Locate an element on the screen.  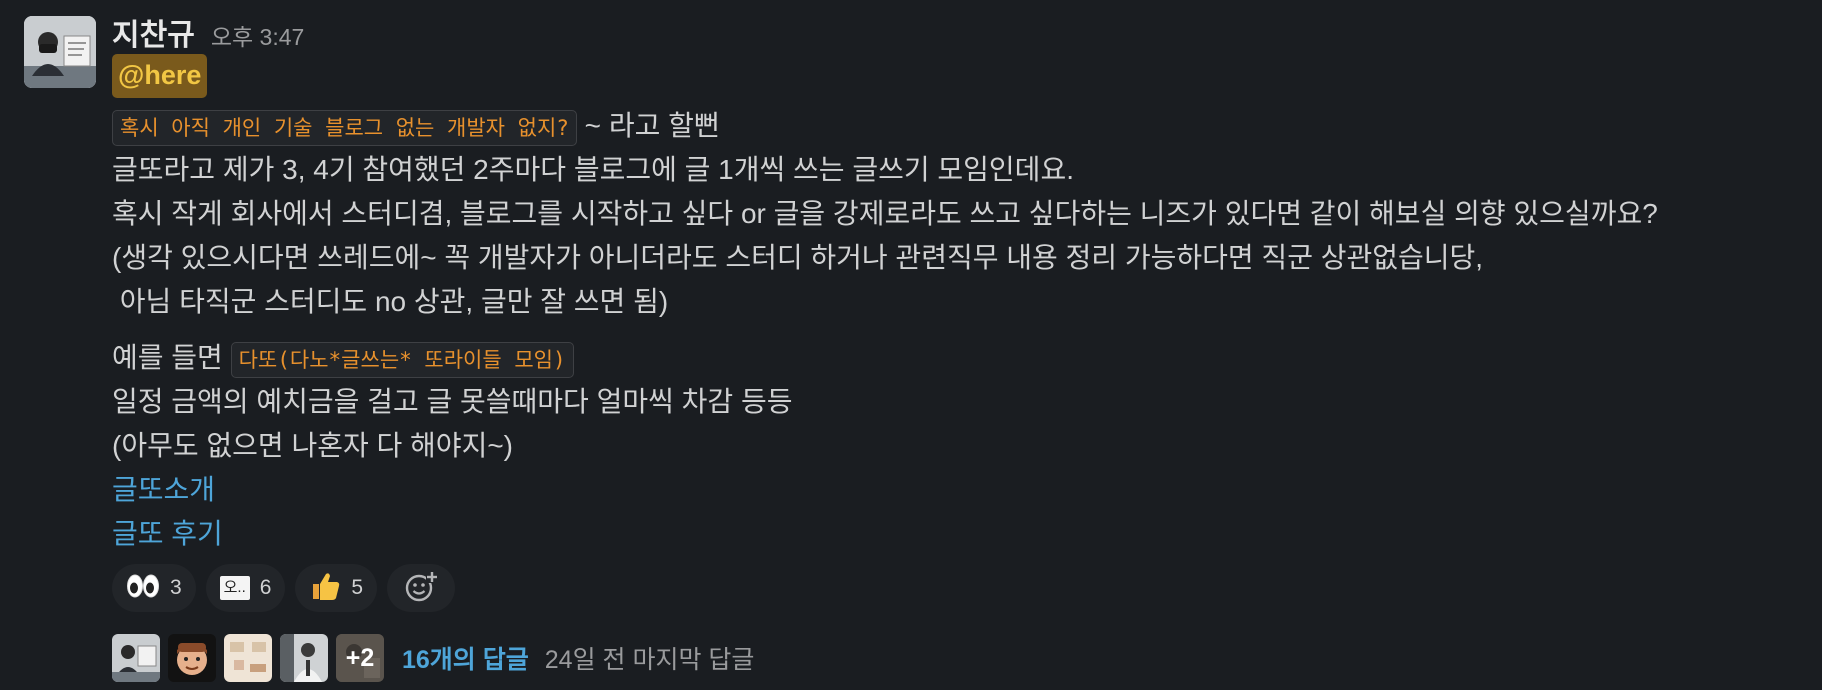
message-line: 혹시 아직 개인 기술 블로그 없는 개발자 없지? ~ 라고 할뻔 is located at coordinates (957, 126).